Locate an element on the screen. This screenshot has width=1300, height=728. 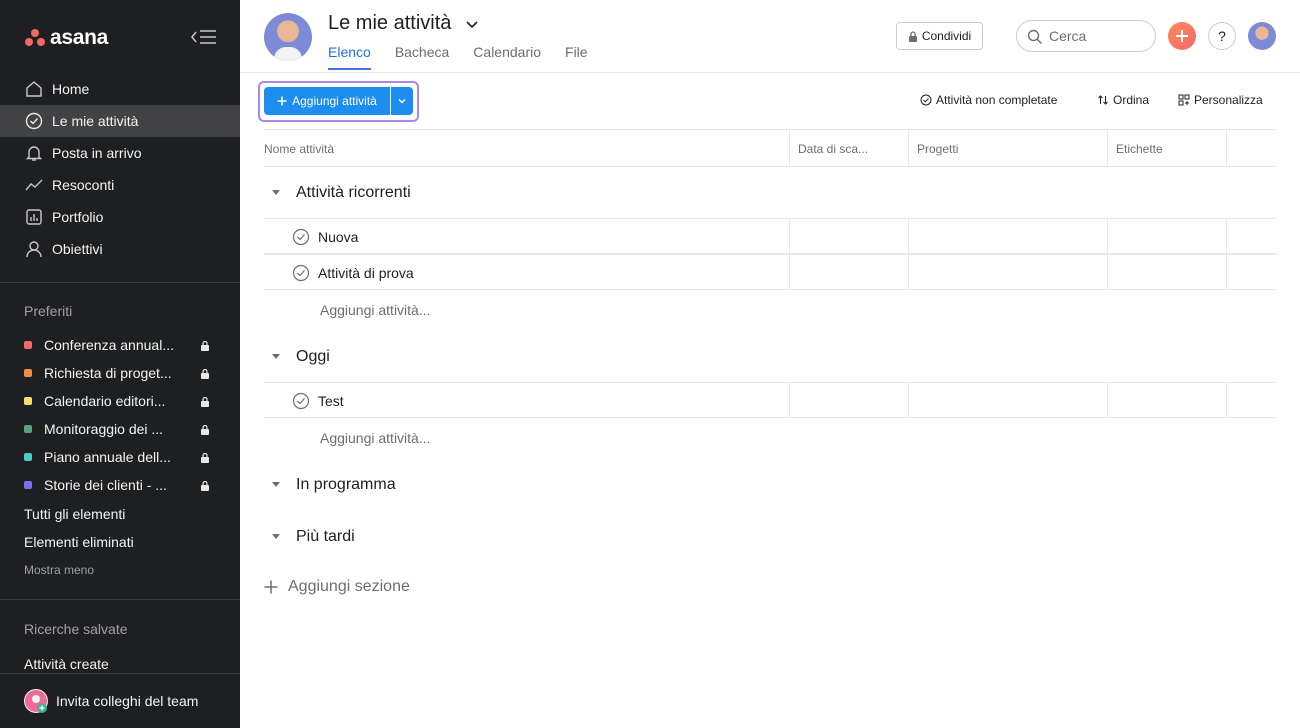
sidebar-item-goals: Obiettivi is located at coordinates (120, 249).